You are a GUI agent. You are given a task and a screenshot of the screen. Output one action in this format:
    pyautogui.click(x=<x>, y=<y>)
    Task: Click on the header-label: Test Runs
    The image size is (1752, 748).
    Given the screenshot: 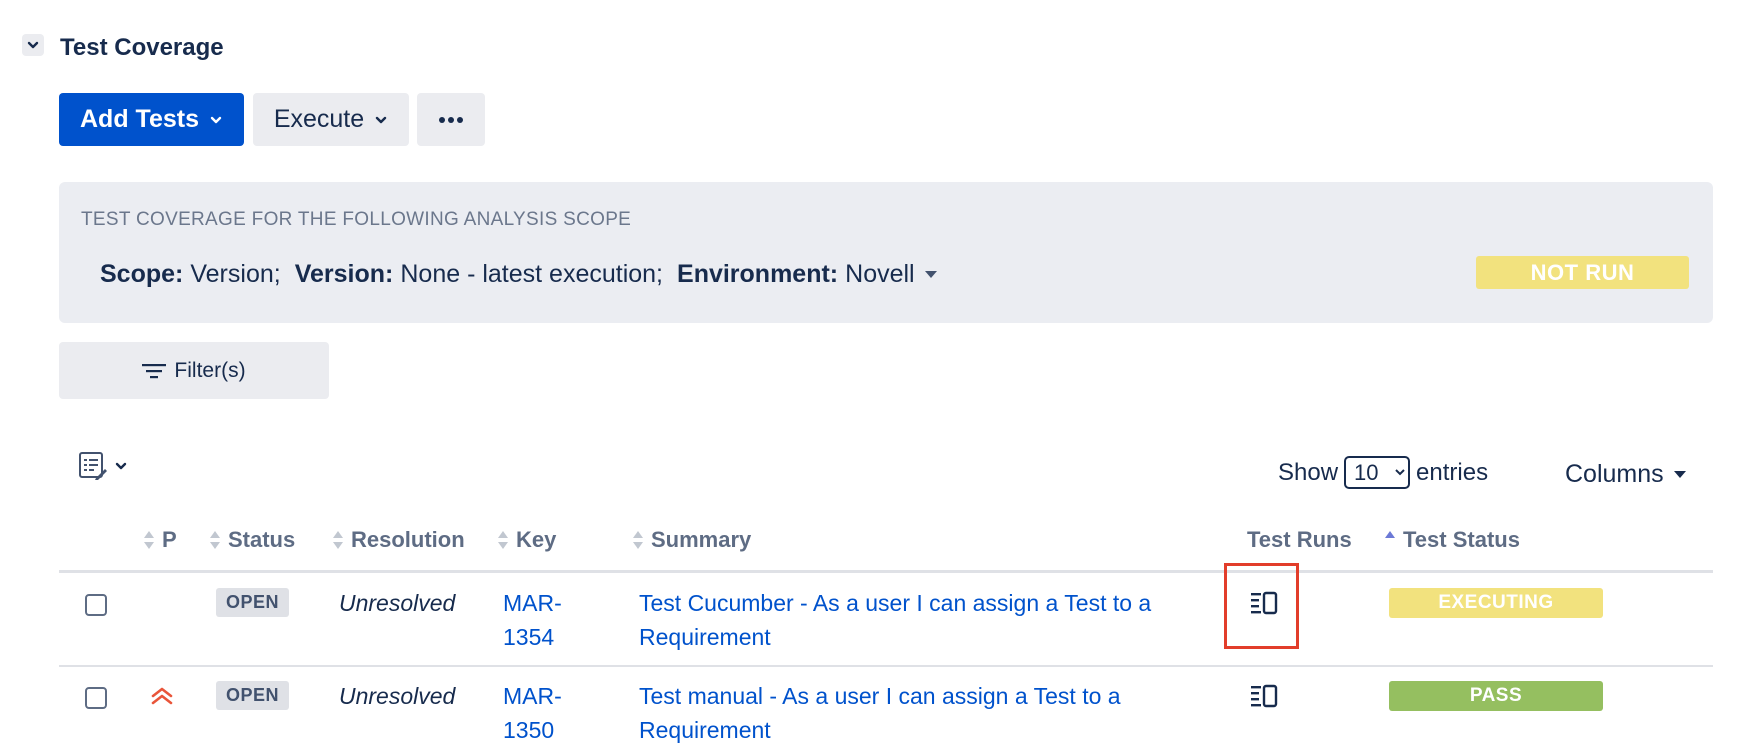 What is the action you would take?
    pyautogui.click(x=1299, y=539)
    